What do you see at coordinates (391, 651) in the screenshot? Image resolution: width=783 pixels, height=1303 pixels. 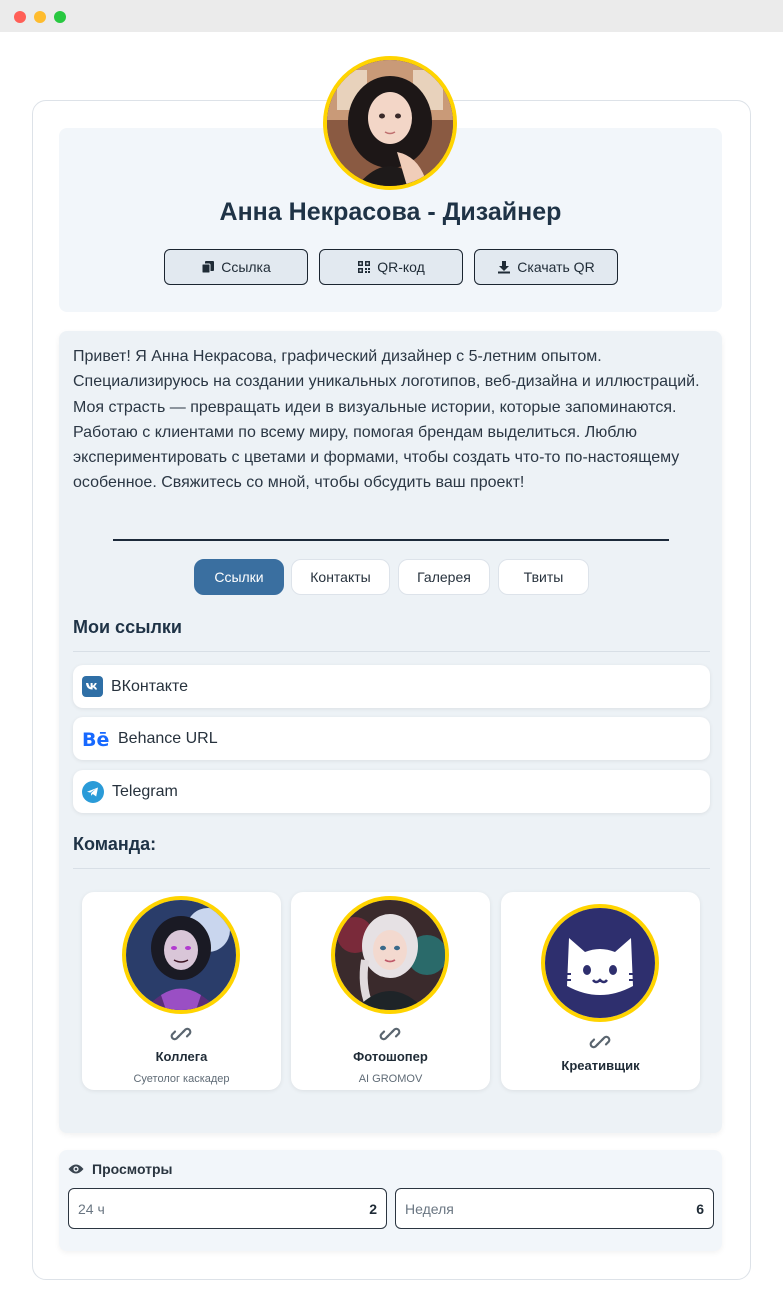 I see `links-section-divider` at bounding box center [391, 651].